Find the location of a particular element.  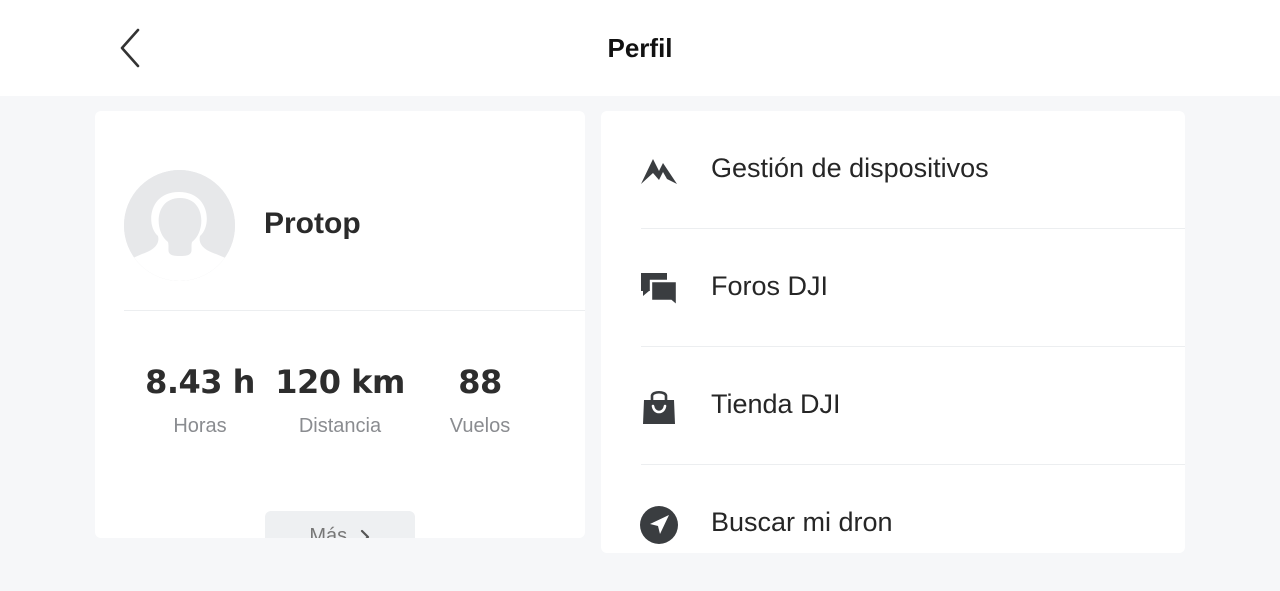

more-button-label: Más is located at coordinates (328, 531).